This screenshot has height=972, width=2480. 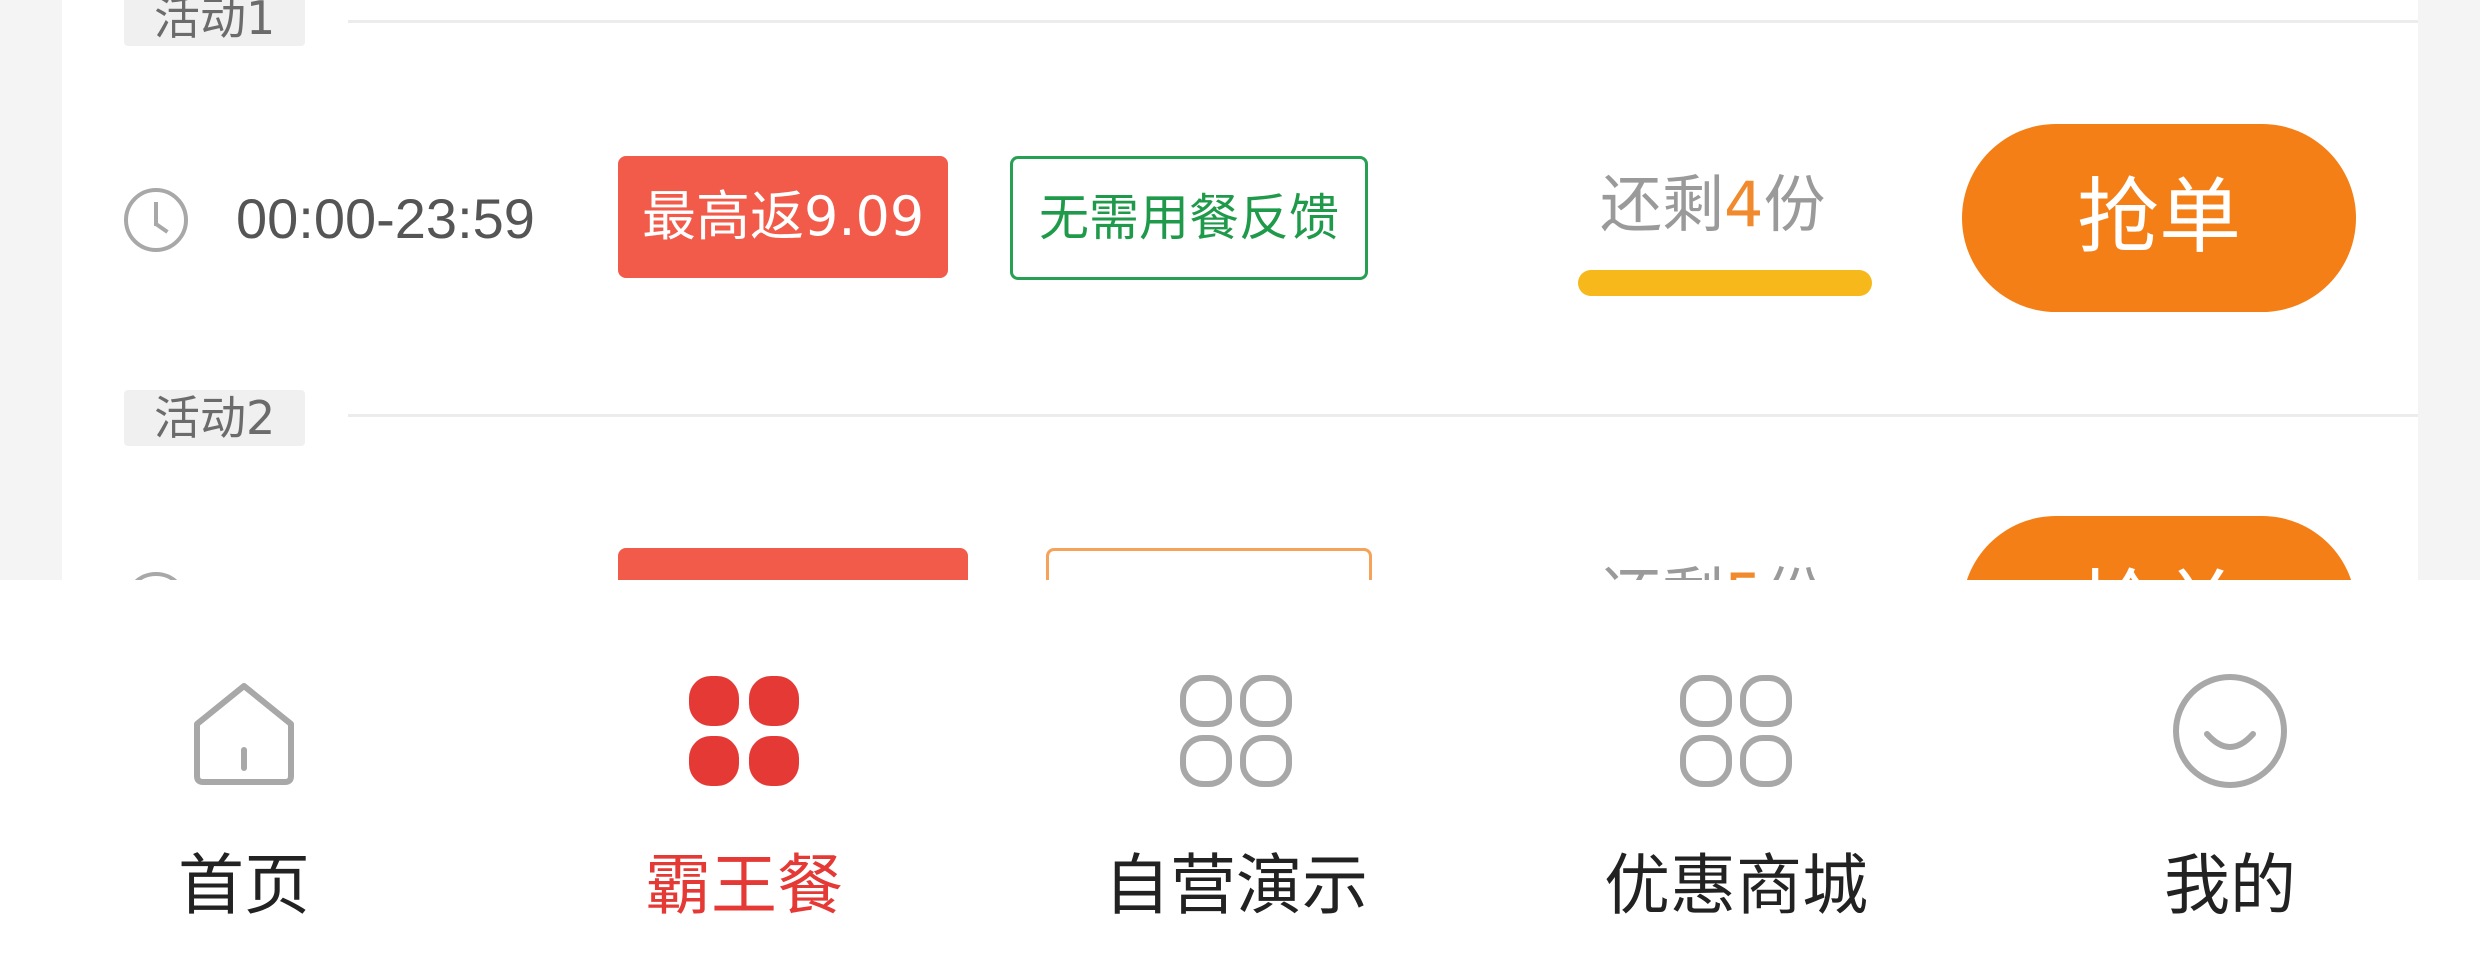 What do you see at coordinates (244, 734) in the screenshot?
I see `home-icon` at bounding box center [244, 734].